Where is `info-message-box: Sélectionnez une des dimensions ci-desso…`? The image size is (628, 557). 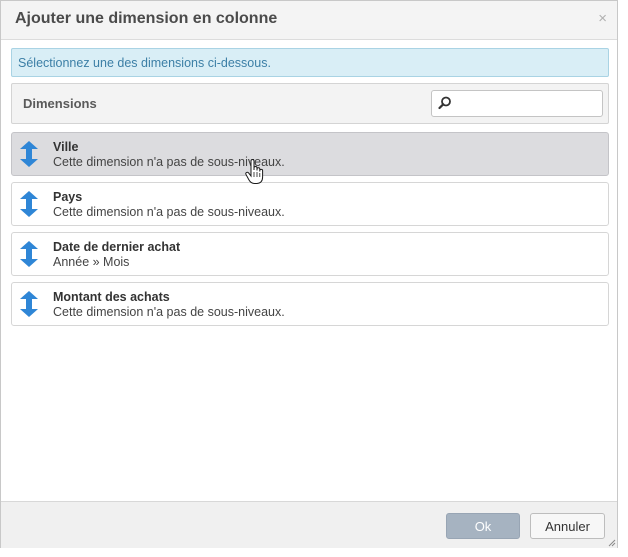
info-message-box: Sélectionnez une des dimensions ci-desso… is located at coordinates (310, 62).